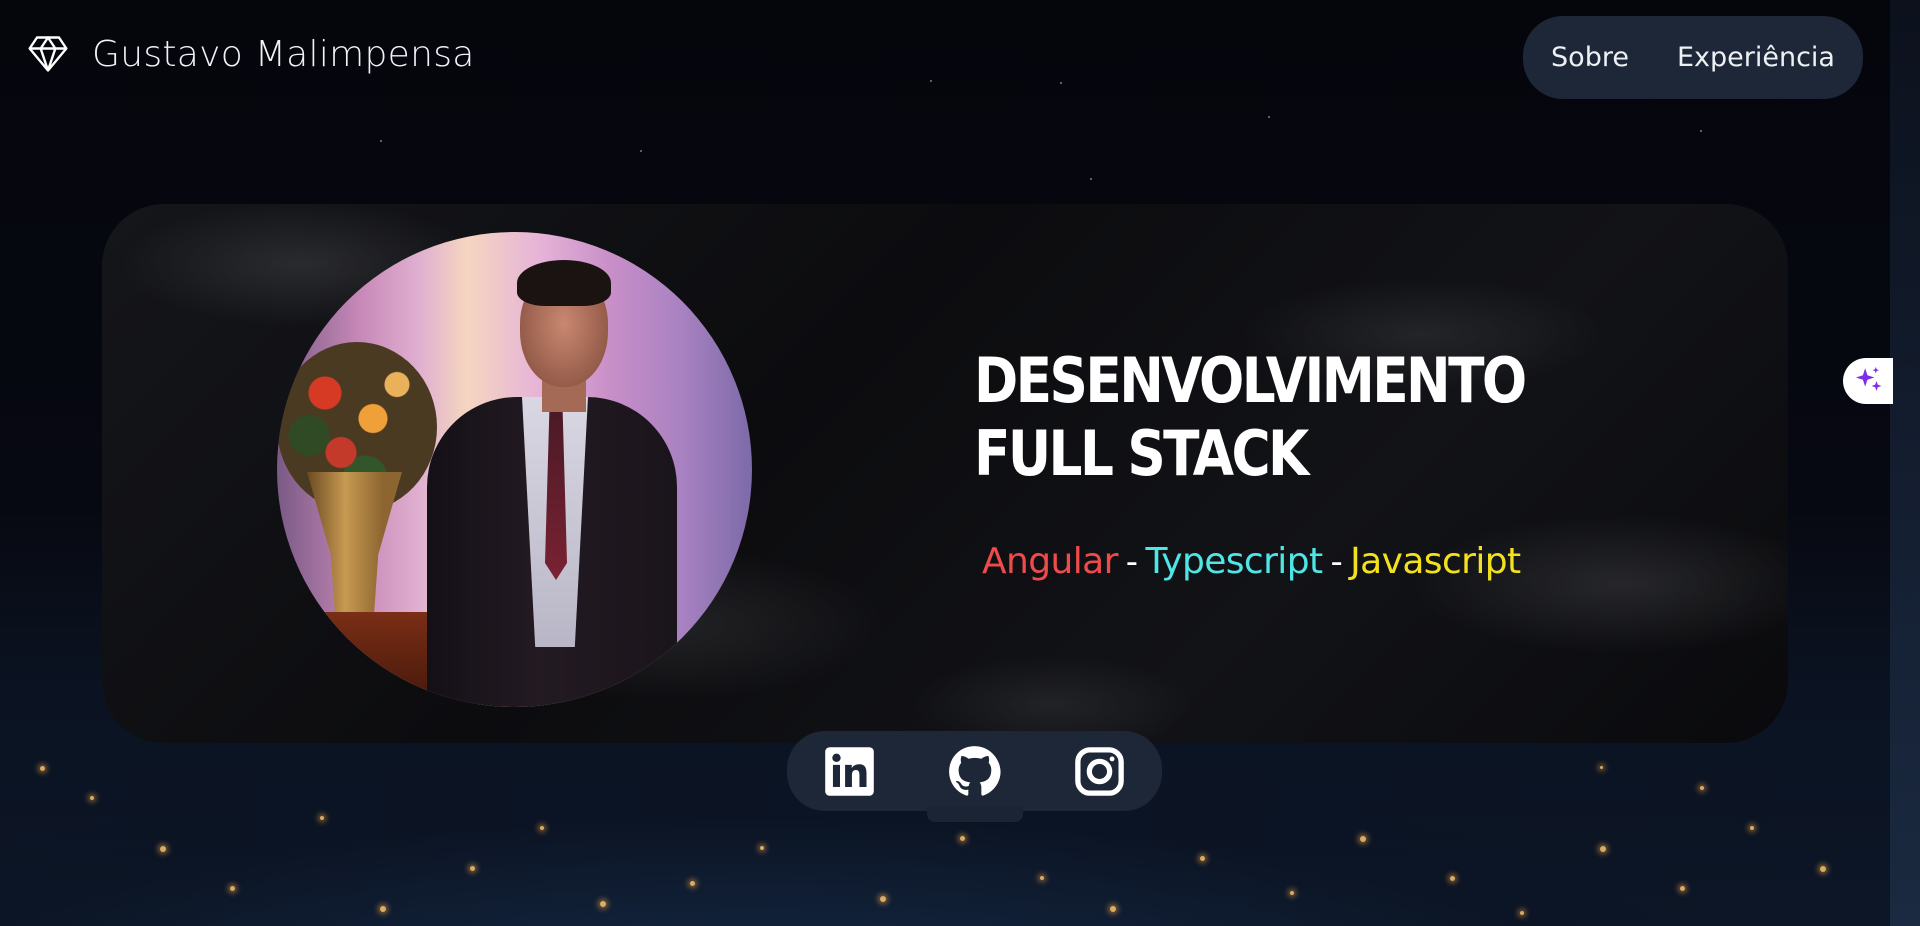 The height and width of the screenshot is (926, 1920). Describe the element at coordinates (975, 814) in the screenshot. I see `social-bar-tab` at that location.